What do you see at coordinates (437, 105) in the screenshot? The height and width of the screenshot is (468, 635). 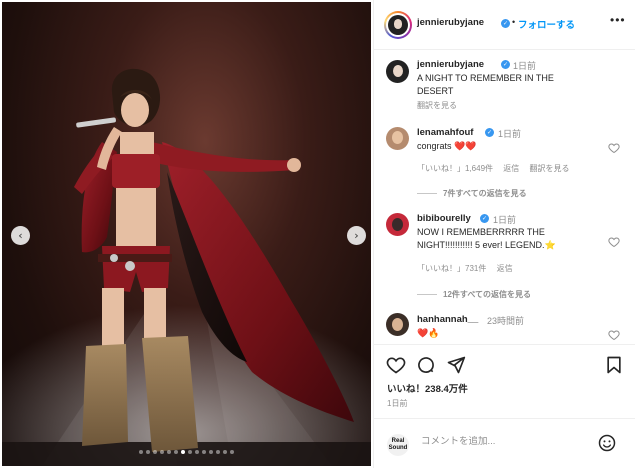 I see `caption-translate-link: 翻訳を見る` at bounding box center [437, 105].